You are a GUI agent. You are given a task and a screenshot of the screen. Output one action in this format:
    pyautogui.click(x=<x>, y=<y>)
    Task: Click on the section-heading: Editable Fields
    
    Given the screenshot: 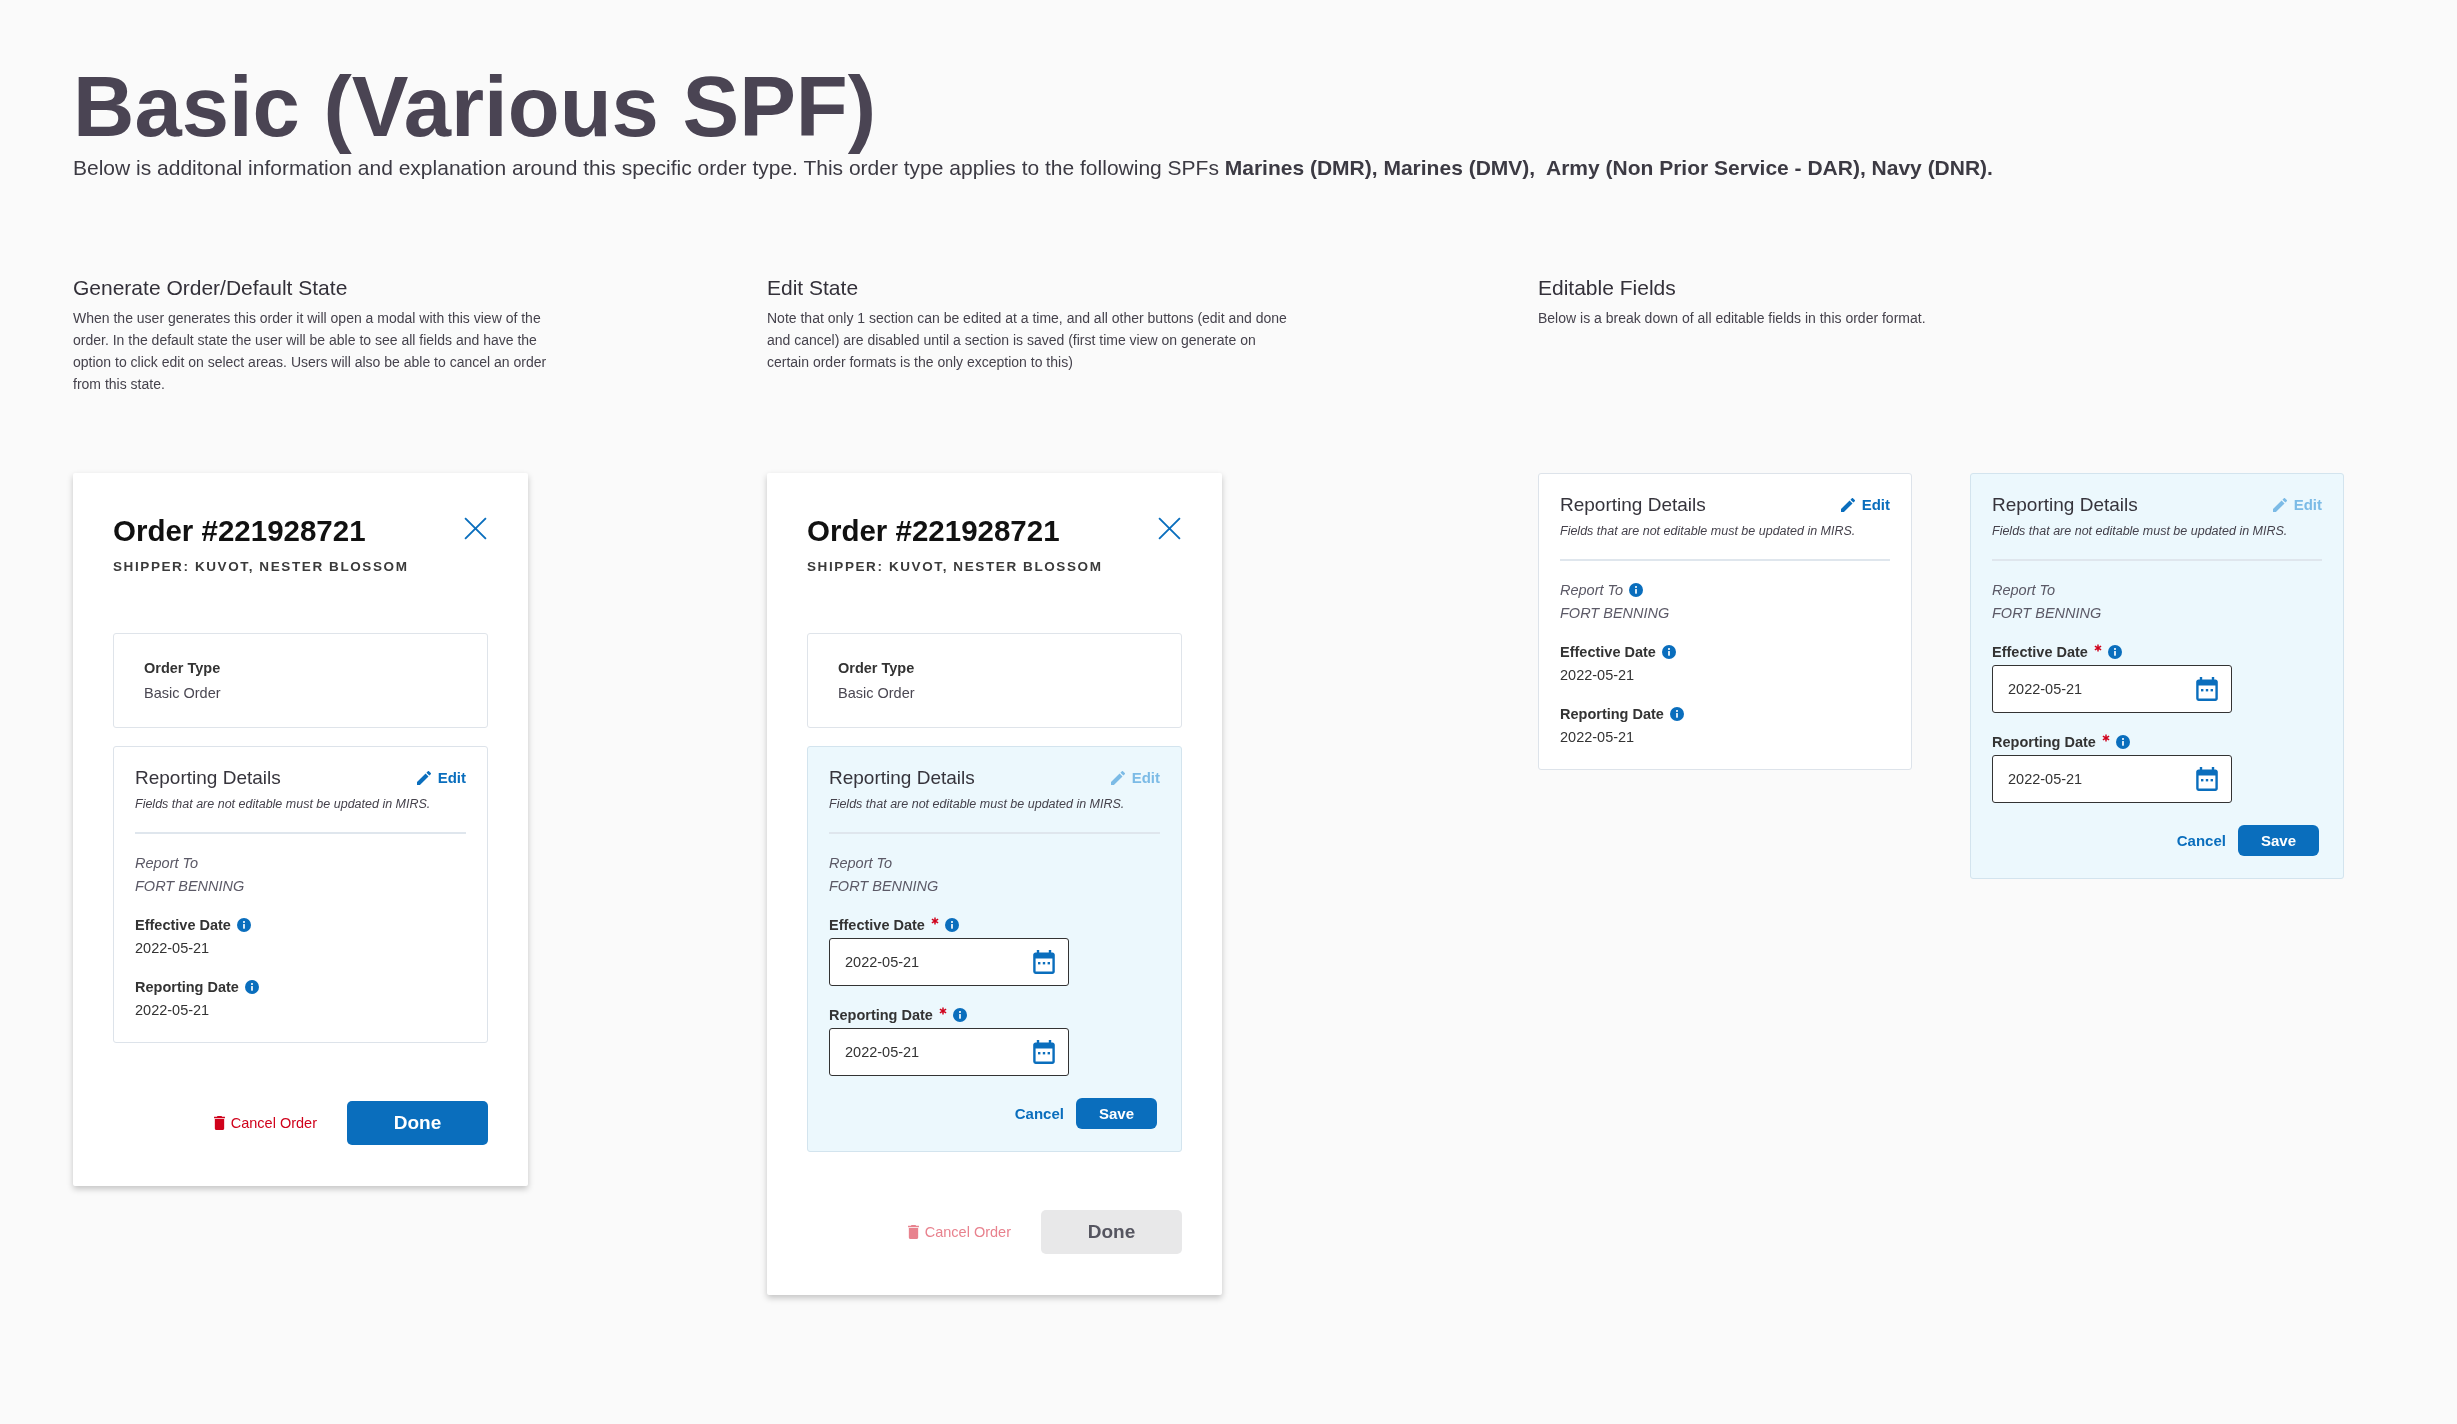 What is the action you would take?
    pyautogui.click(x=1607, y=287)
    